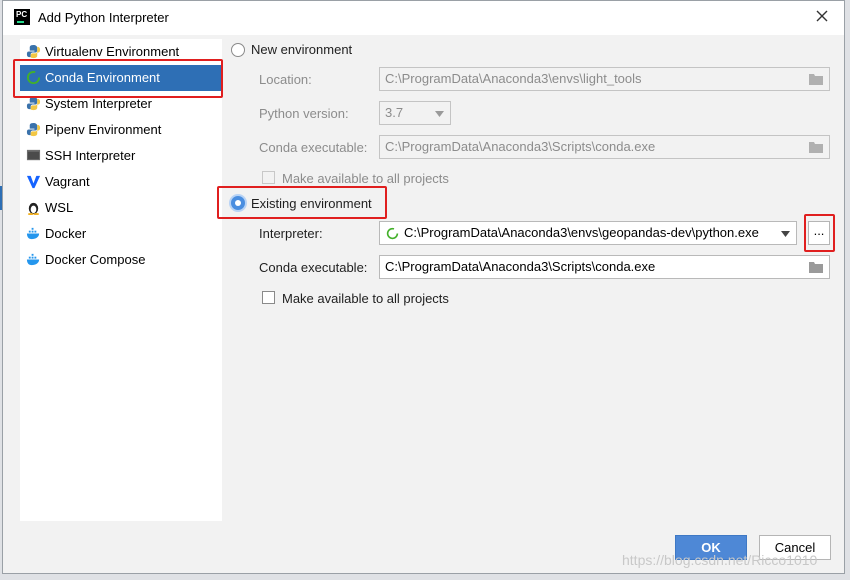 The height and width of the screenshot is (580, 850). What do you see at coordinates (121, 234) in the screenshot?
I see `sidebar-item-docker: Docker` at bounding box center [121, 234].